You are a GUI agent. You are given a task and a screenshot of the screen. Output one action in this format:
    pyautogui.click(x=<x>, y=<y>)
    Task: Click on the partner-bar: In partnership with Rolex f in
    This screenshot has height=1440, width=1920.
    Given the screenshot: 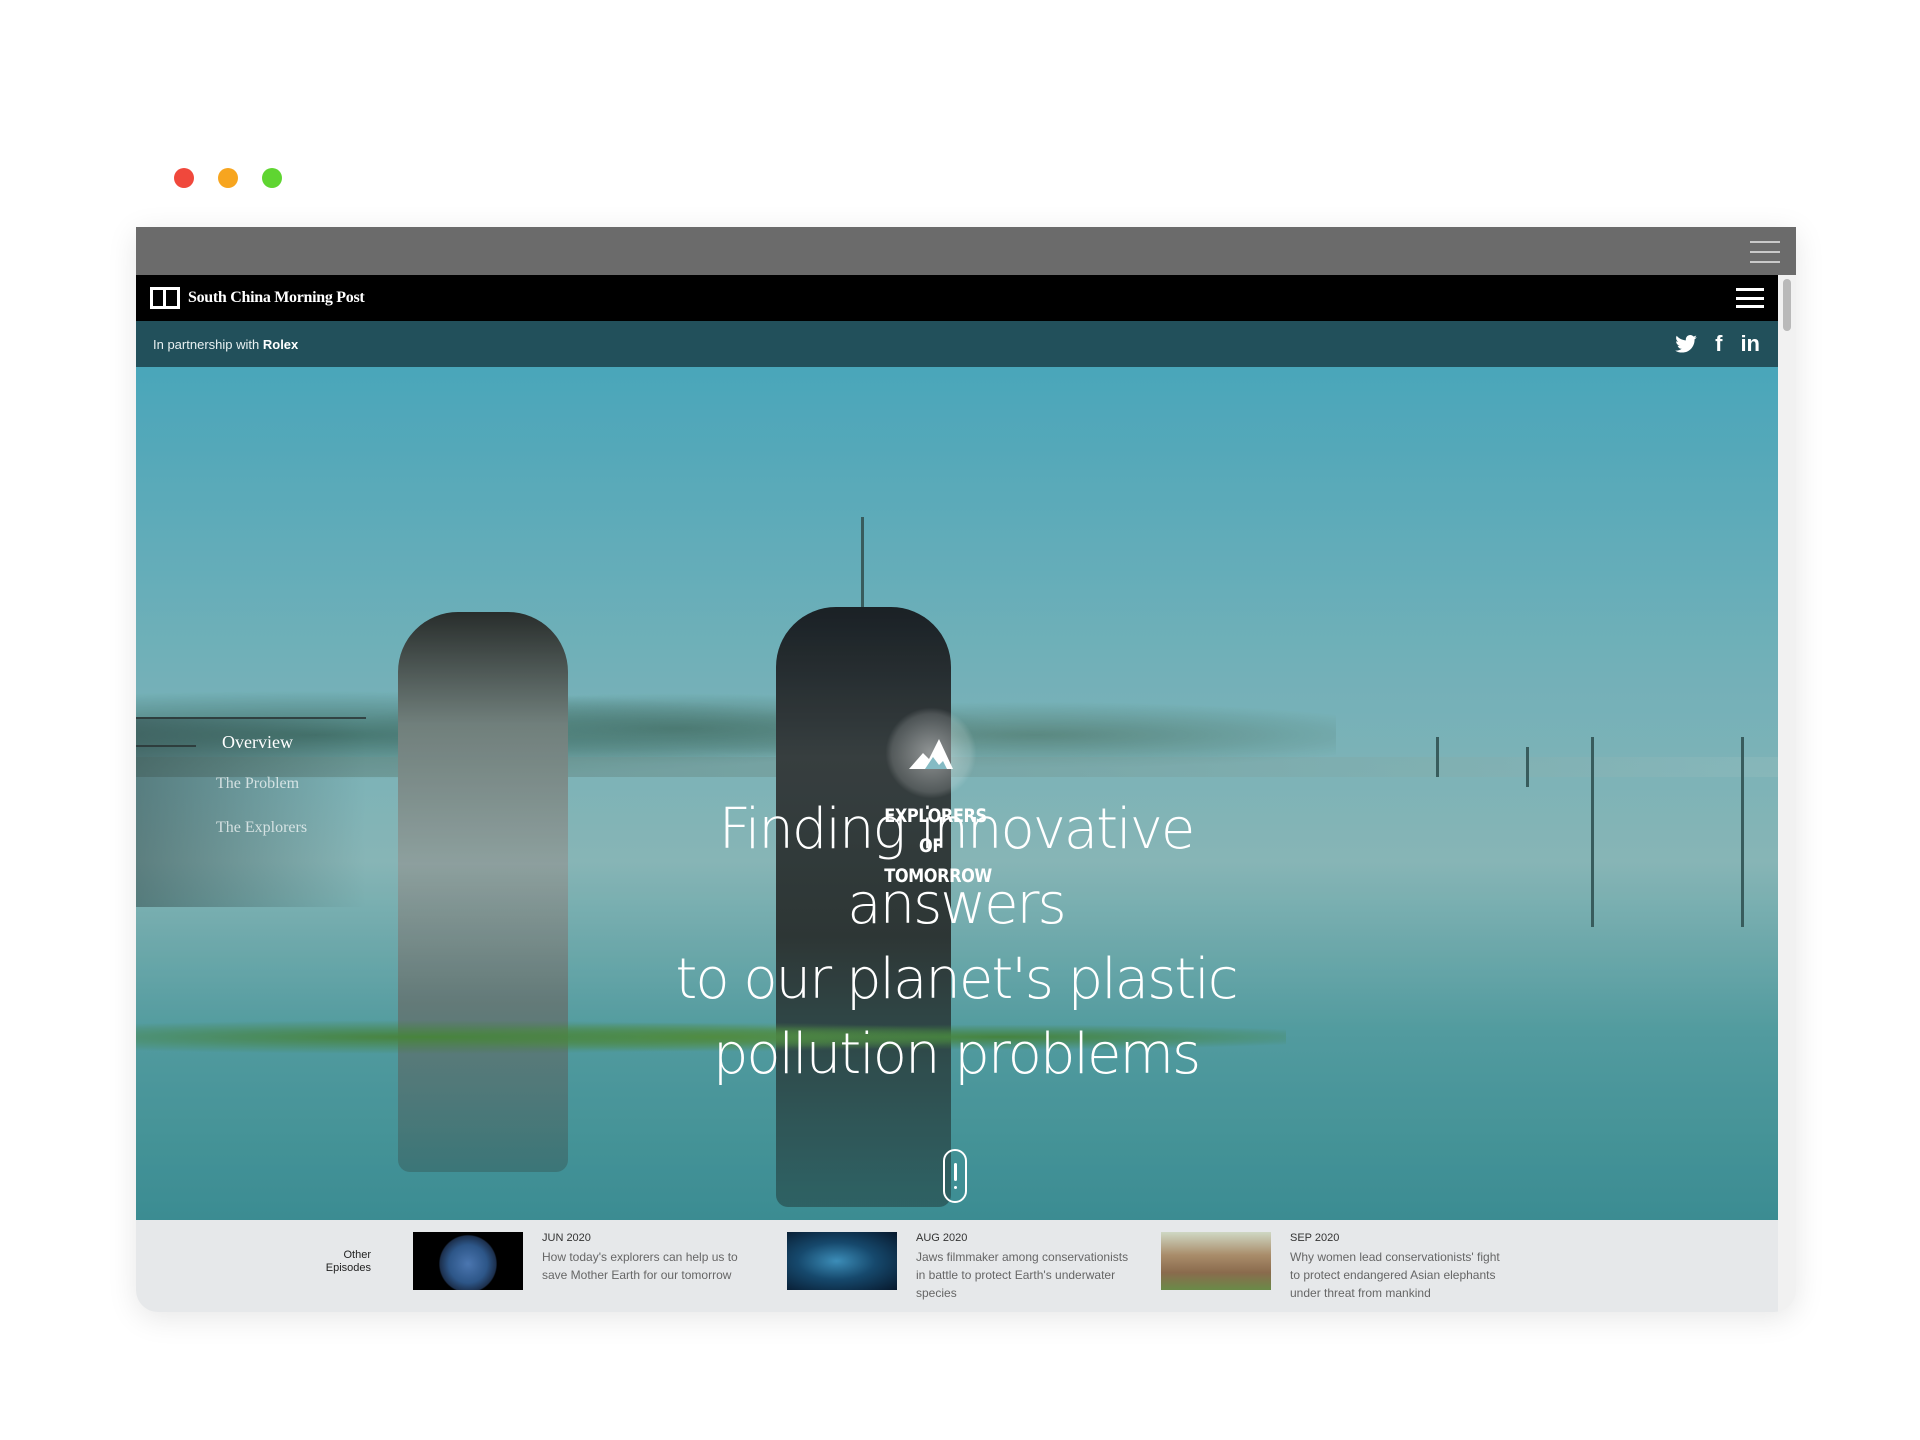 What is the action you would take?
    pyautogui.click(x=957, y=344)
    